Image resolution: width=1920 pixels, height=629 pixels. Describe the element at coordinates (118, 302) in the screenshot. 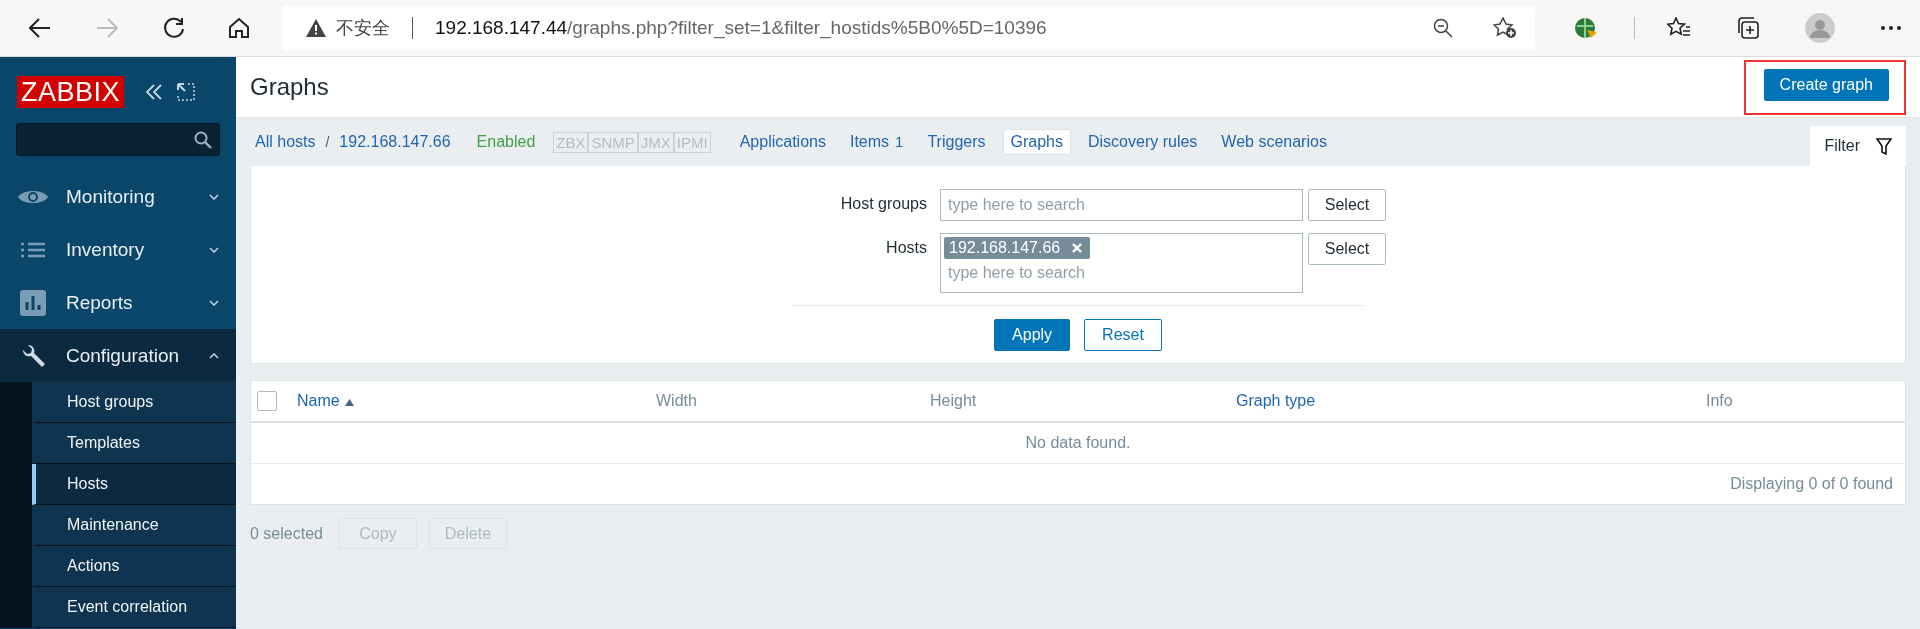

I see `menu-item: Reports` at that location.